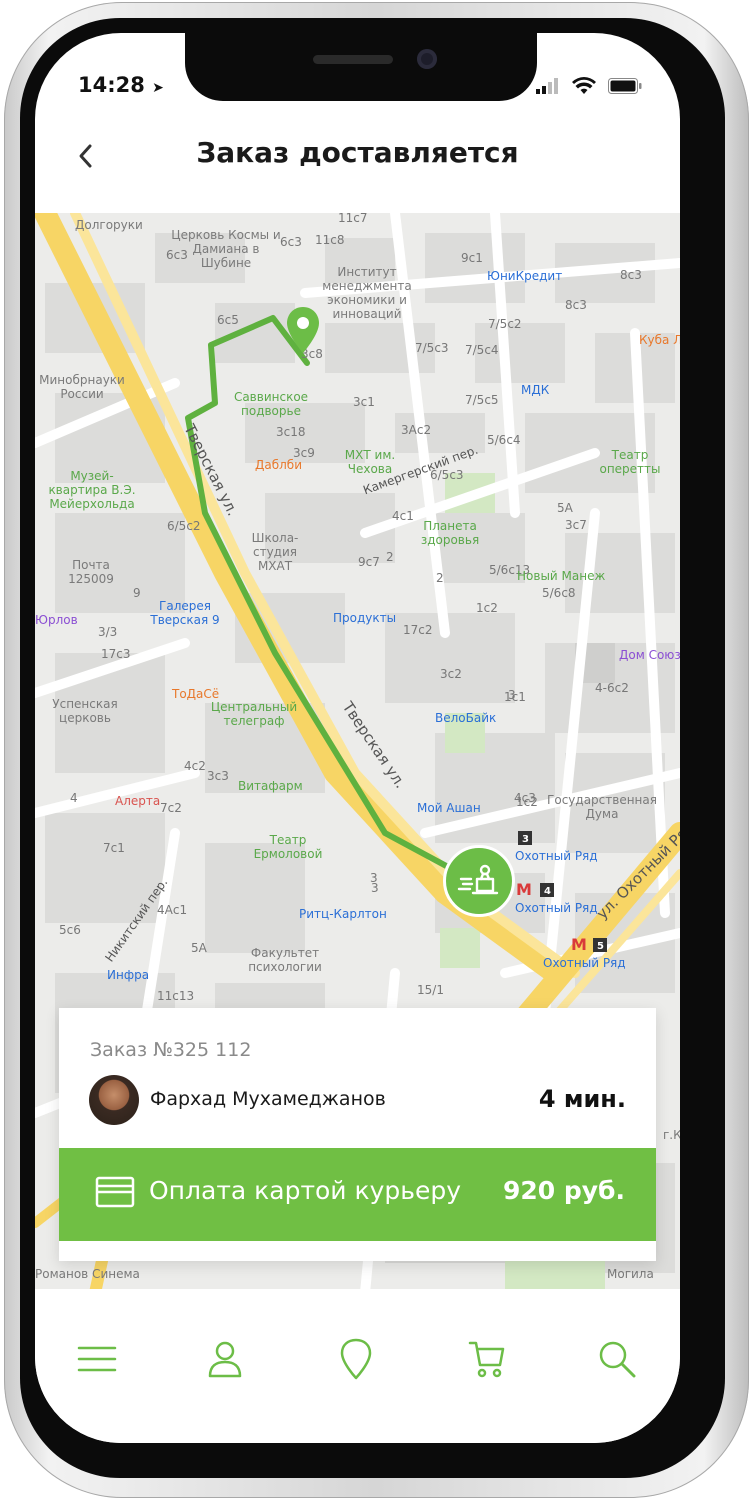  What do you see at coordinates (291, 432) in the screenshot?
I see `house-number: 3с18` at bounding box center [291, 432].